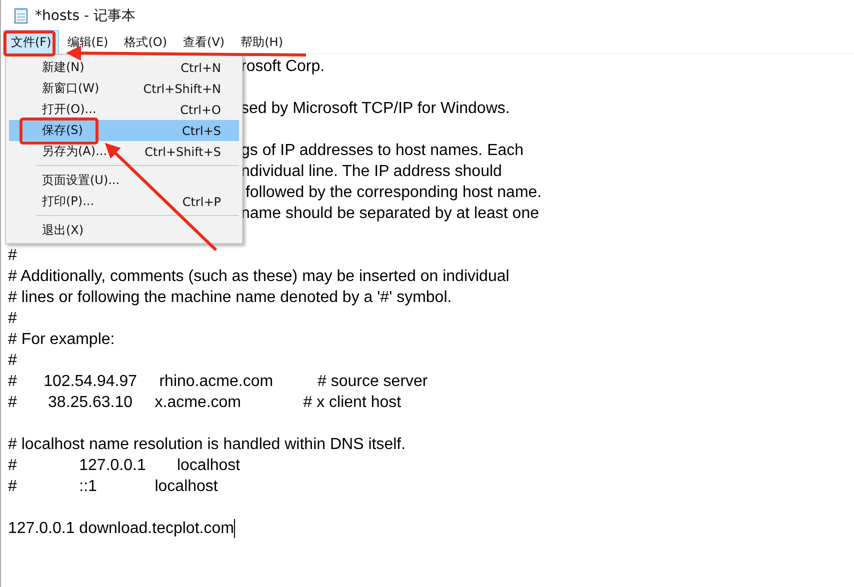  I want to click on text-line: # 127.0.0.1 localhost, so click(124, 466).